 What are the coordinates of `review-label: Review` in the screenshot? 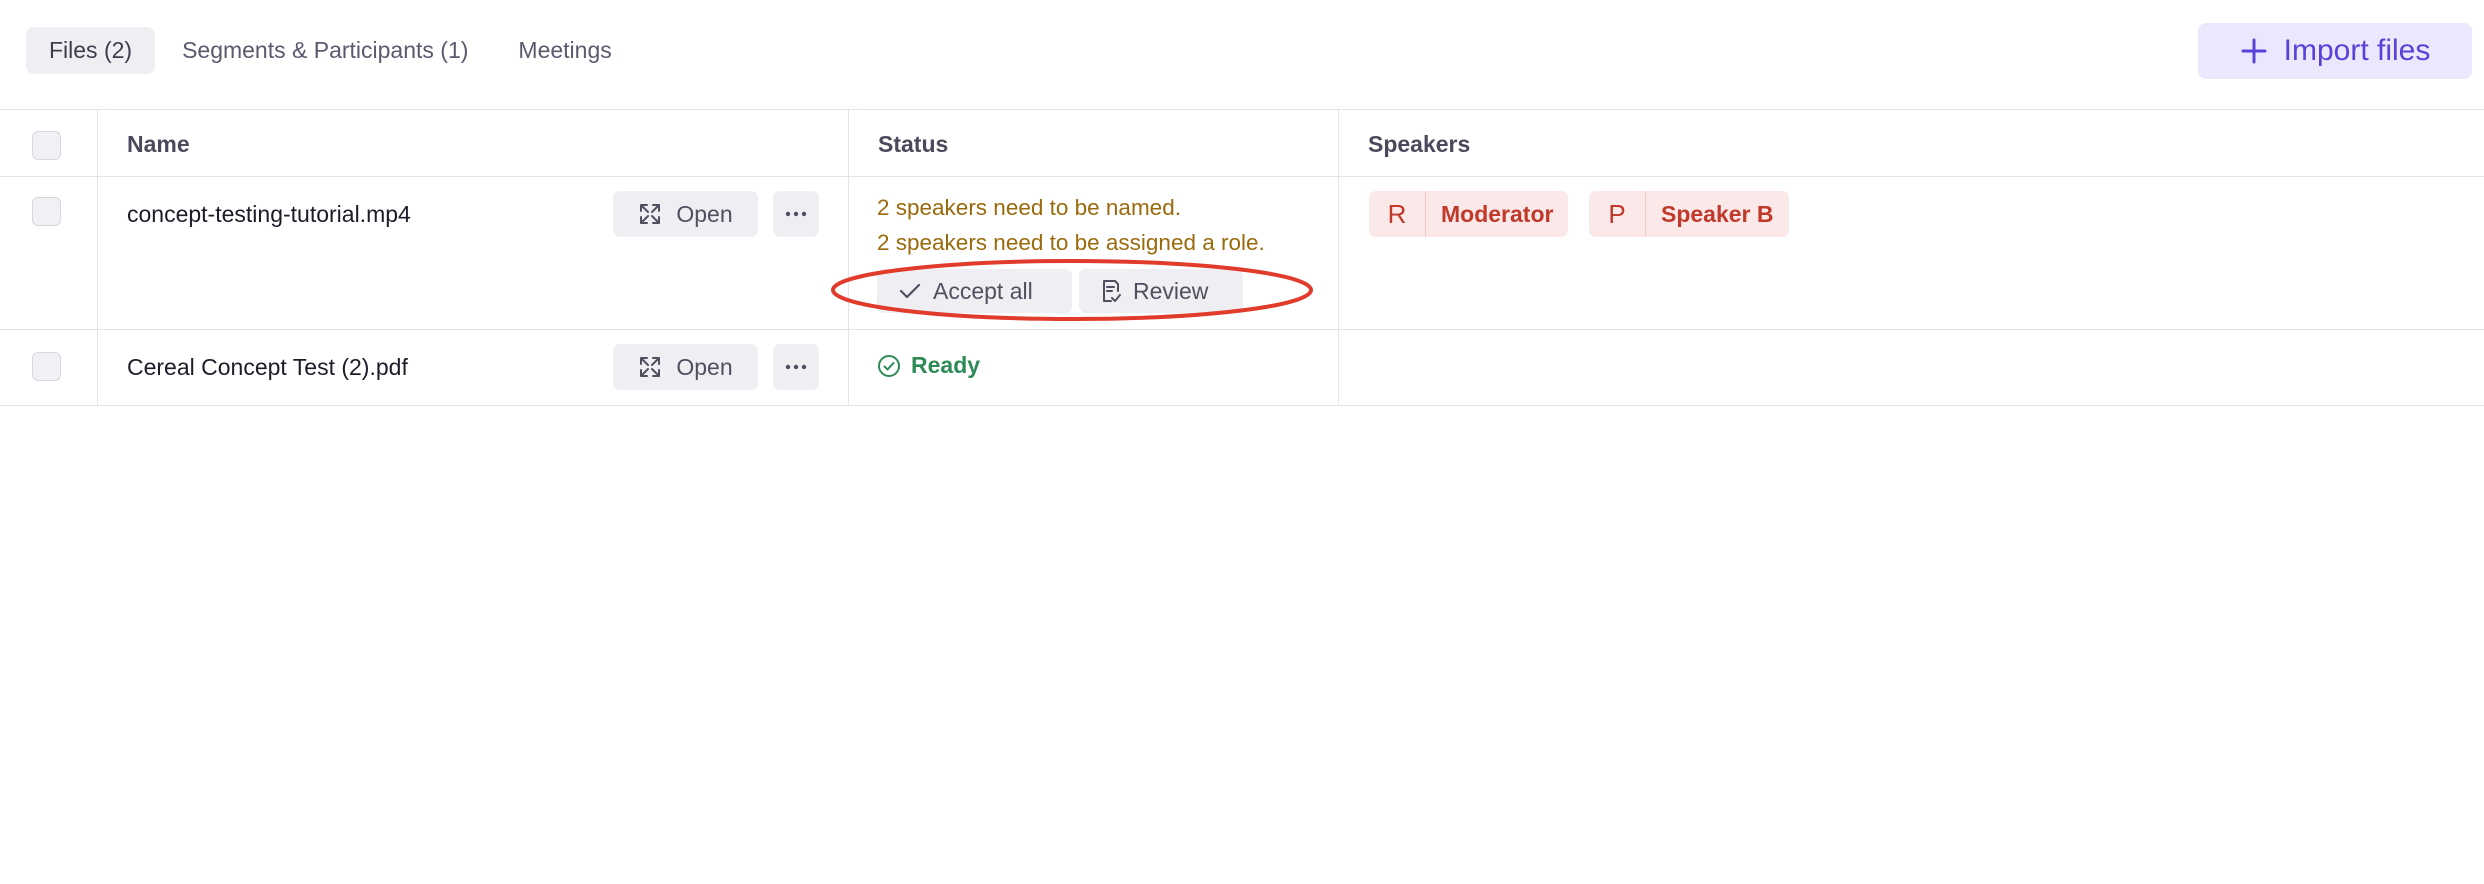 It's located at (1171, 290).